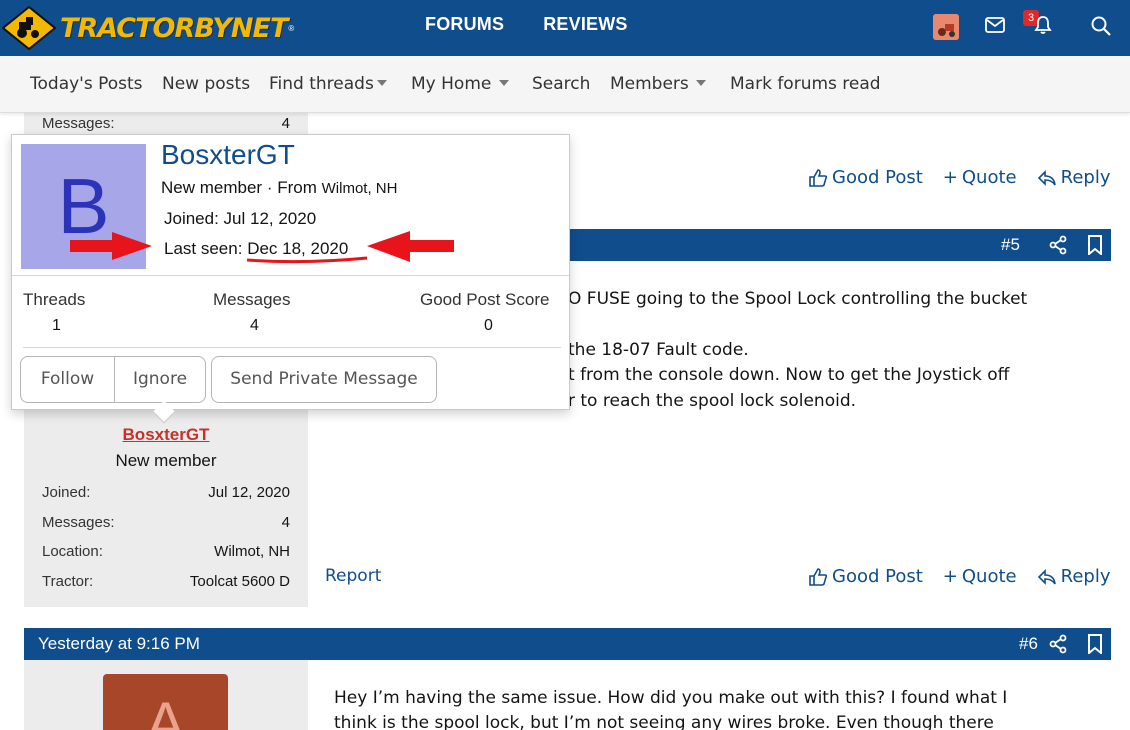  What do you see at coordinates (297, 187) in the screenshot?
I see `from-label: From` at bounding box center [297, 187].